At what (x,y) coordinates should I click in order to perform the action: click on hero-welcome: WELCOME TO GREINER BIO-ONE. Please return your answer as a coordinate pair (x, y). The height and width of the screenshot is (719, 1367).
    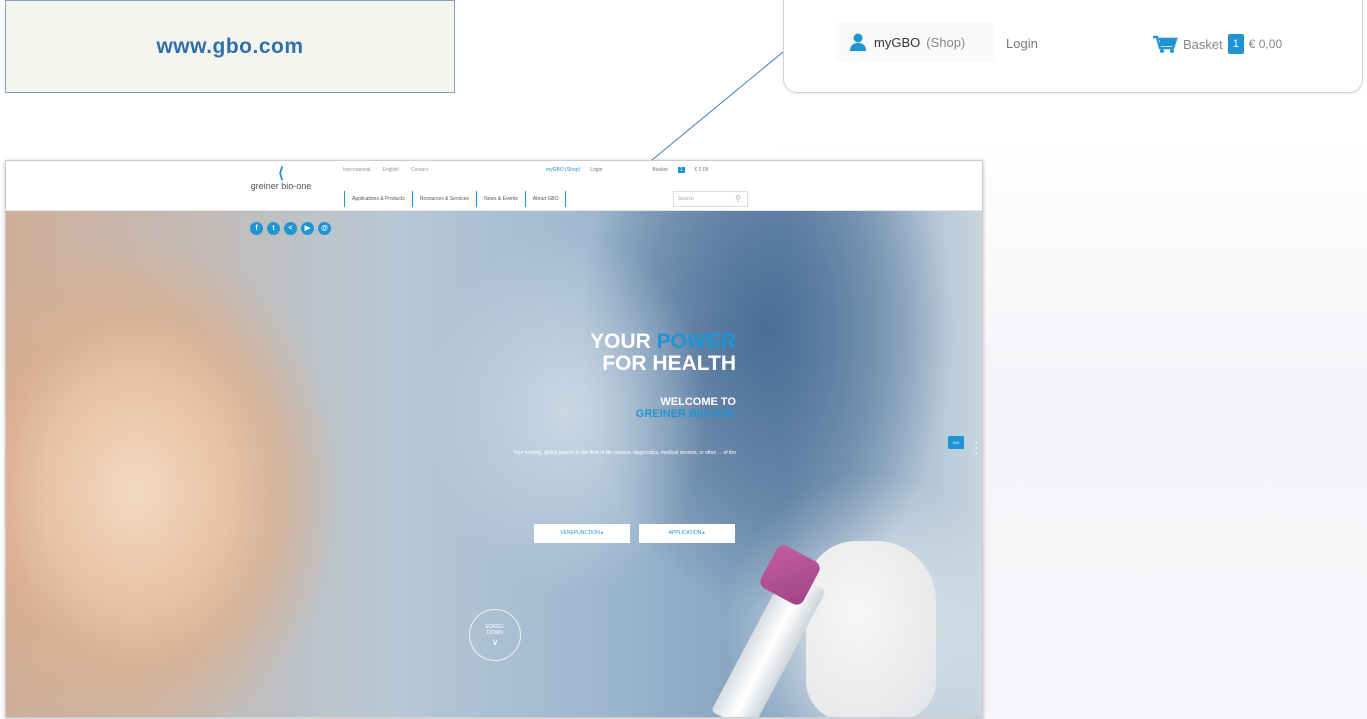
    Looking at the image, I should click on (686, 408).